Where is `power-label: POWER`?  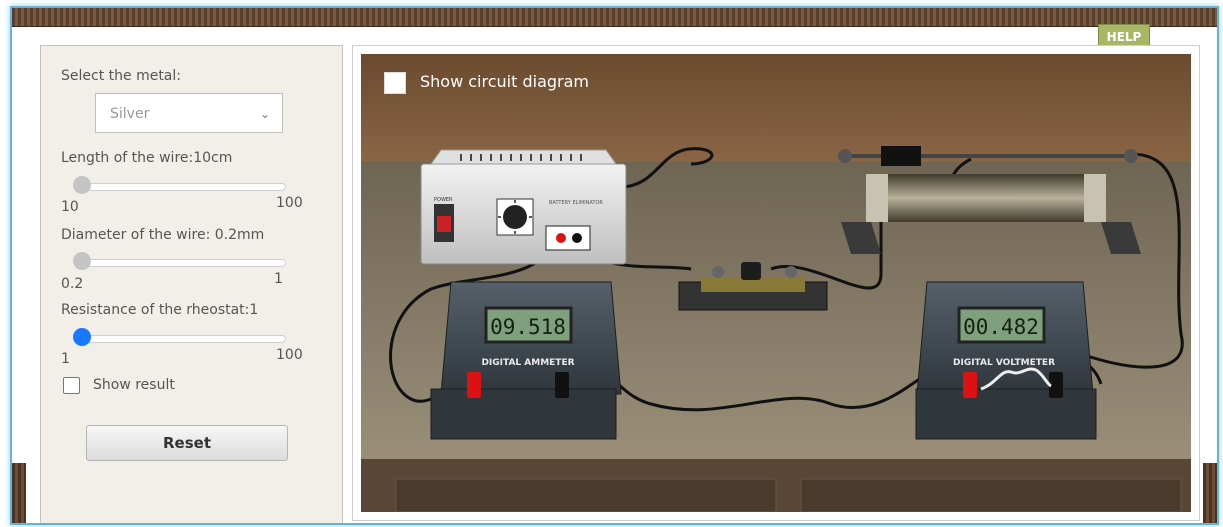 power-label: POWER is located at coordinates (443, 200).